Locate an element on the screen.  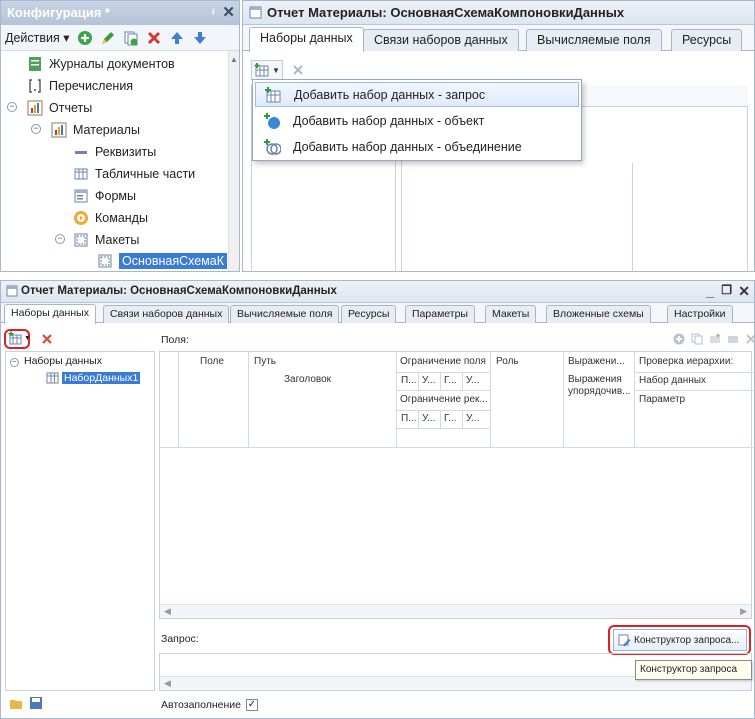
constructor-tooltip: Конструктор запроса is located at coordinates (693, 670).